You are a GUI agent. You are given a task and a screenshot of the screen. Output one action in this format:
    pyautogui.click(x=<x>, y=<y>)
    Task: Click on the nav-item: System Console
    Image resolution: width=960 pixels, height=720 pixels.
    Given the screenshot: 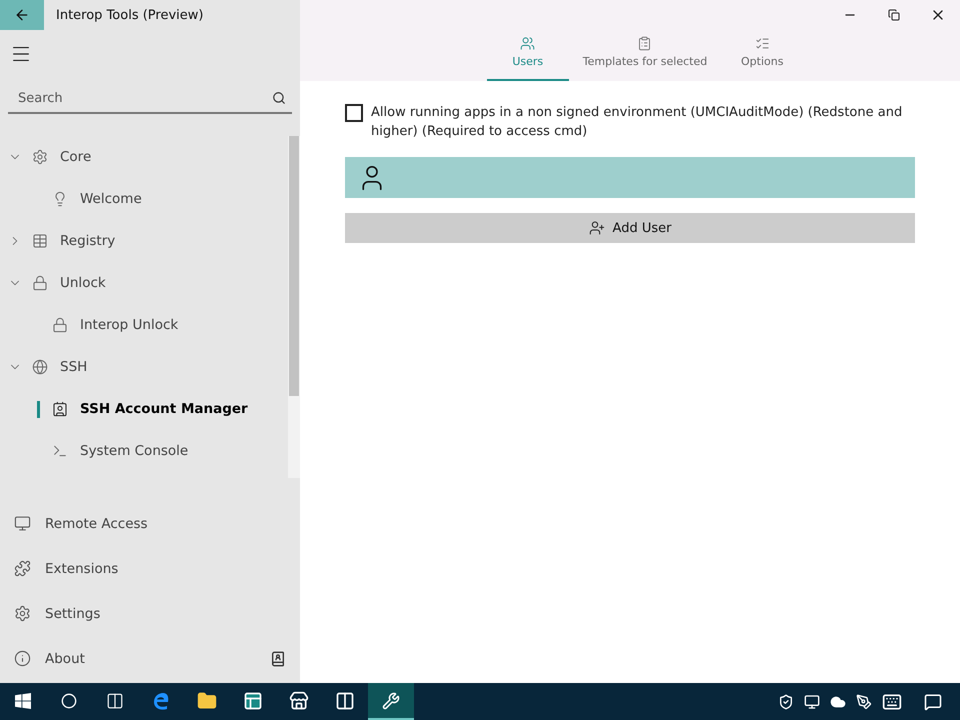 What is the action you would take?
    pyautogui.click(x=134, y=451)
    